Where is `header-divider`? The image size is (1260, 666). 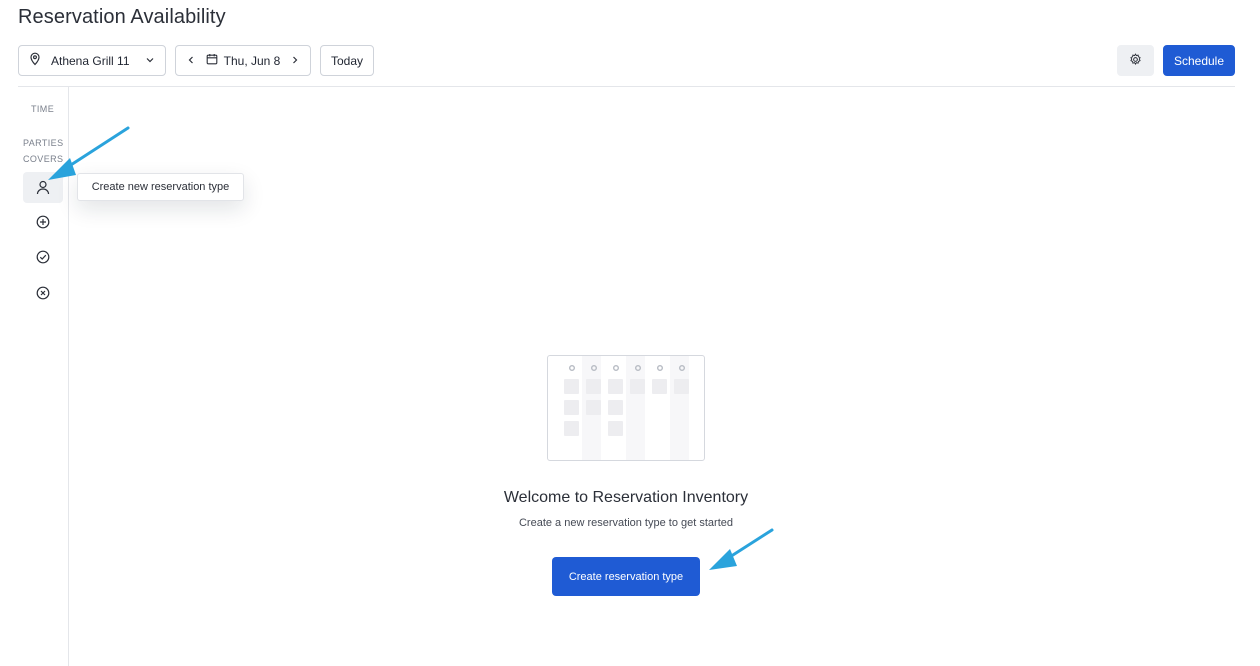 header-divider is located at coordinates (626, 86).